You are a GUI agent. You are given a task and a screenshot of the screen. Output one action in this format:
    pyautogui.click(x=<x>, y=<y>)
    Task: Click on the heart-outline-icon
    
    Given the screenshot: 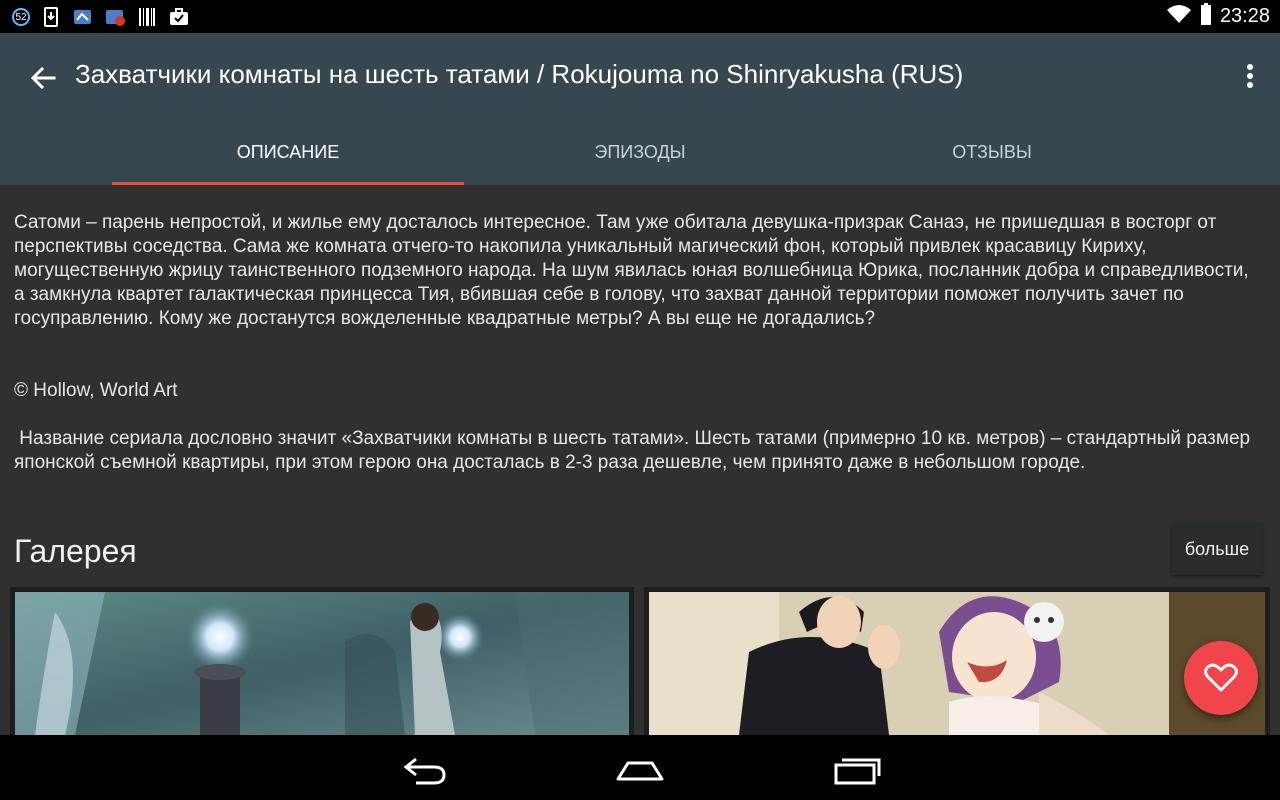 What is the action you would take?
    pyautogui.click(x=1221, y=677)
    